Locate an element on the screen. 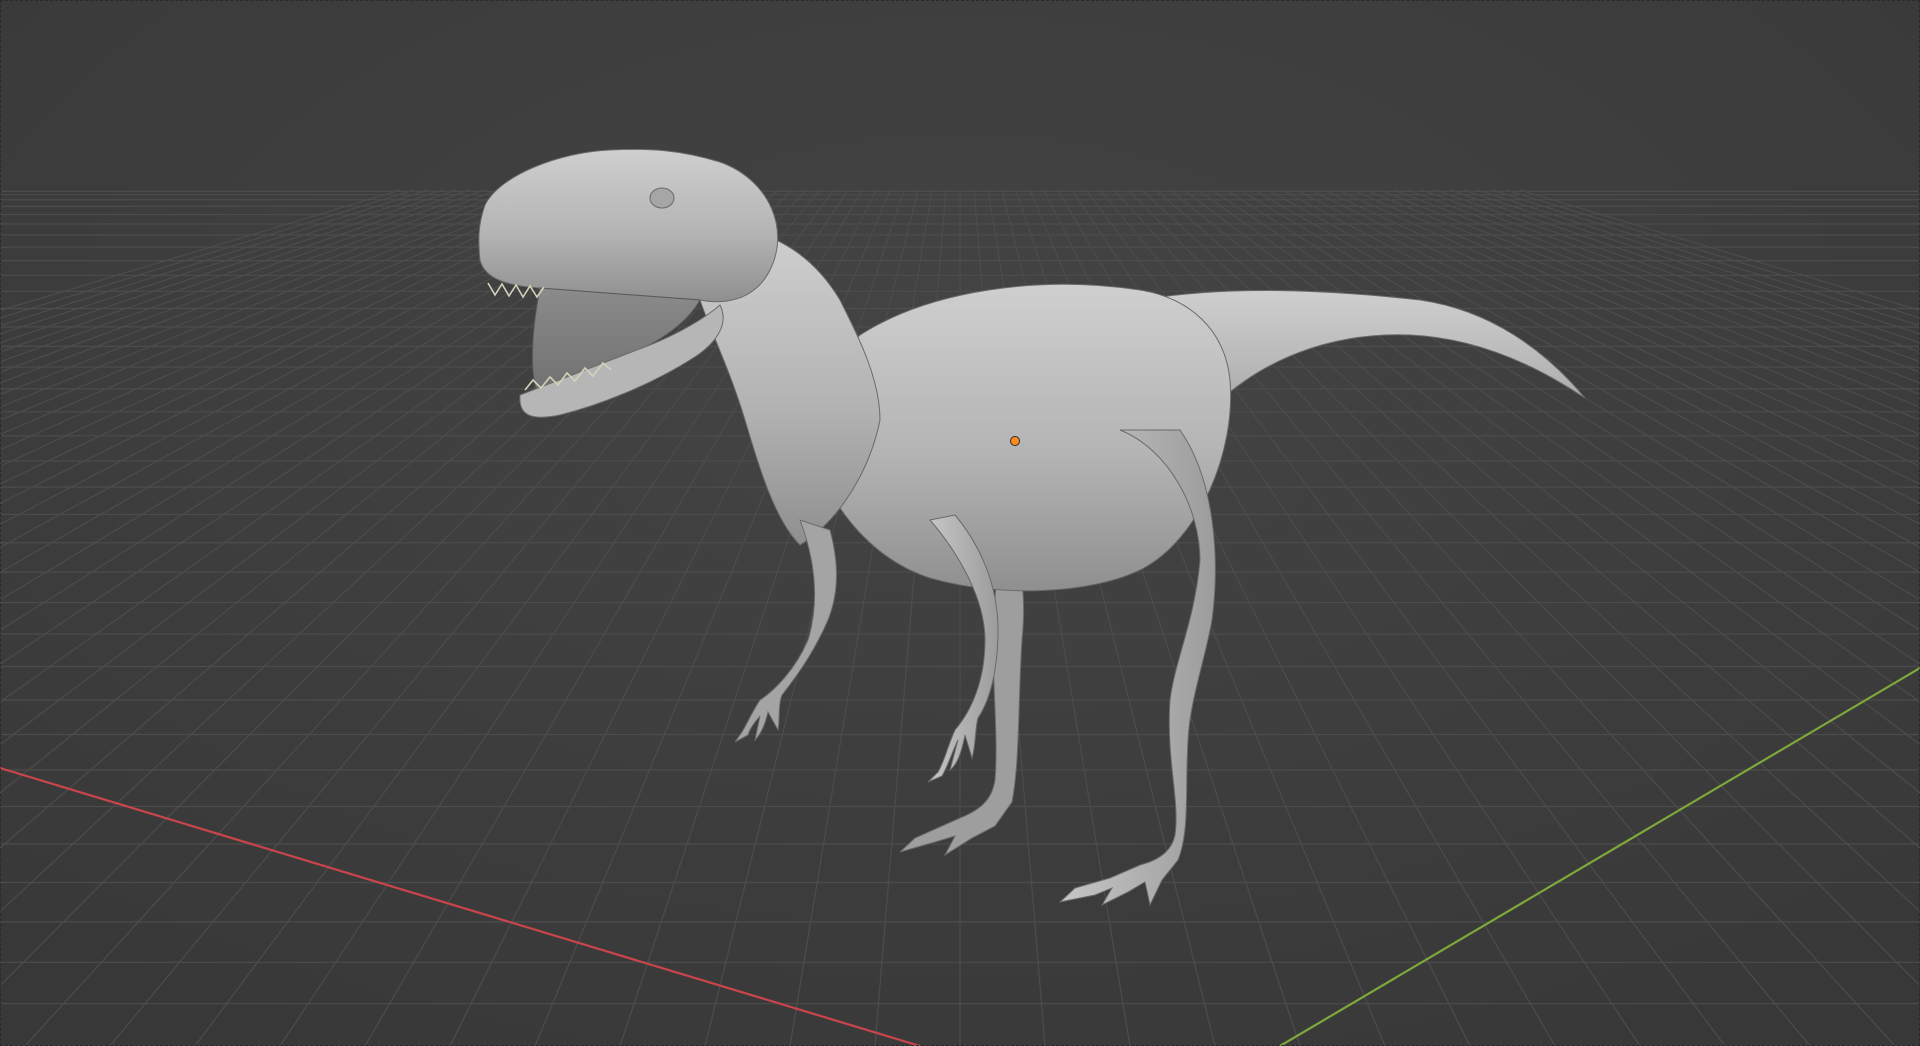 This screenshot has width=1920, height=1046. object-origin-marker is located at coordinates (1015, 441).